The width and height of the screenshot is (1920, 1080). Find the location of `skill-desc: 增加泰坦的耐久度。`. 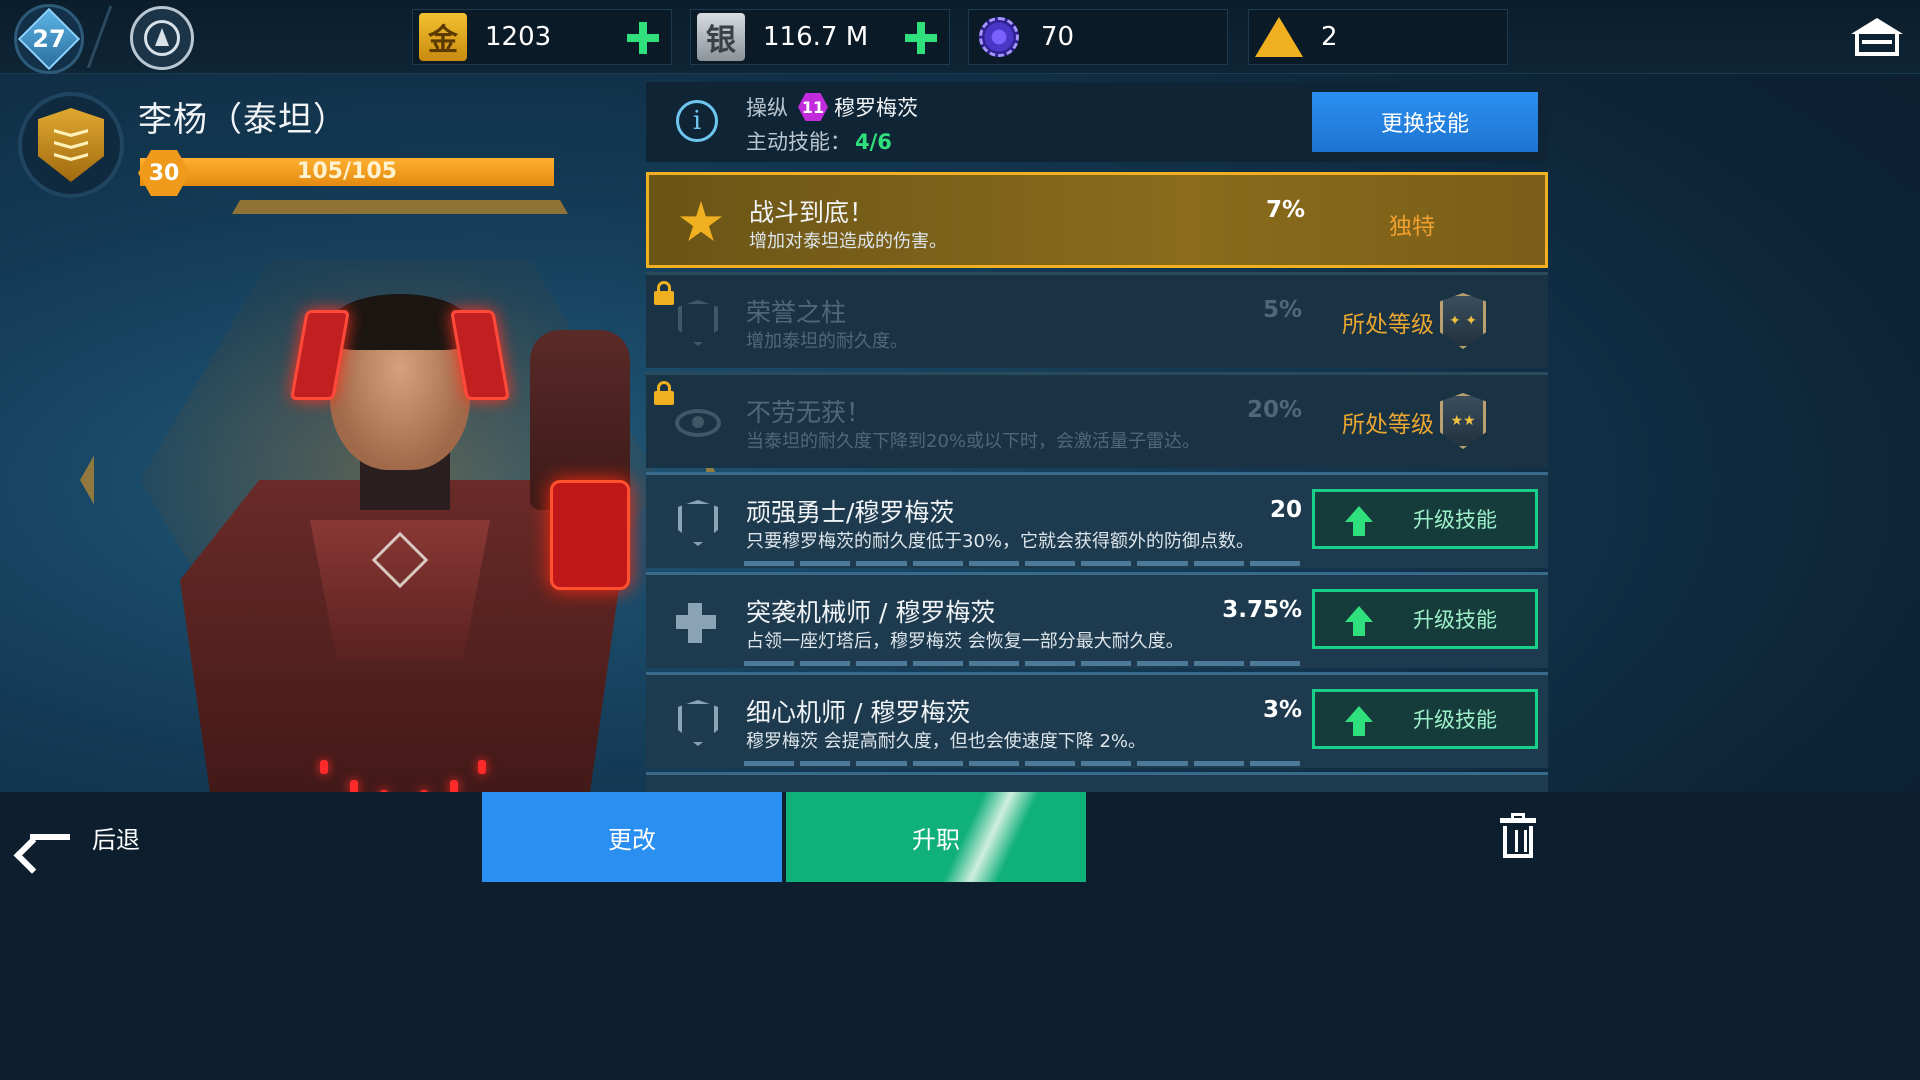

skill-desc: 增加泰坦的耐久度。 is located at coordinates (827, 341).